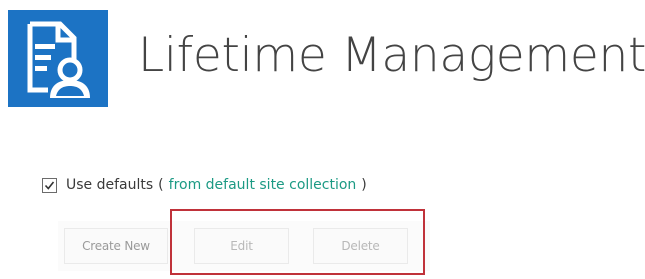 This screenshot has width=645, height=279. Describe the element at coordinates (241, 246) in the screenshot. I see `edit-button: Edit` at that location.